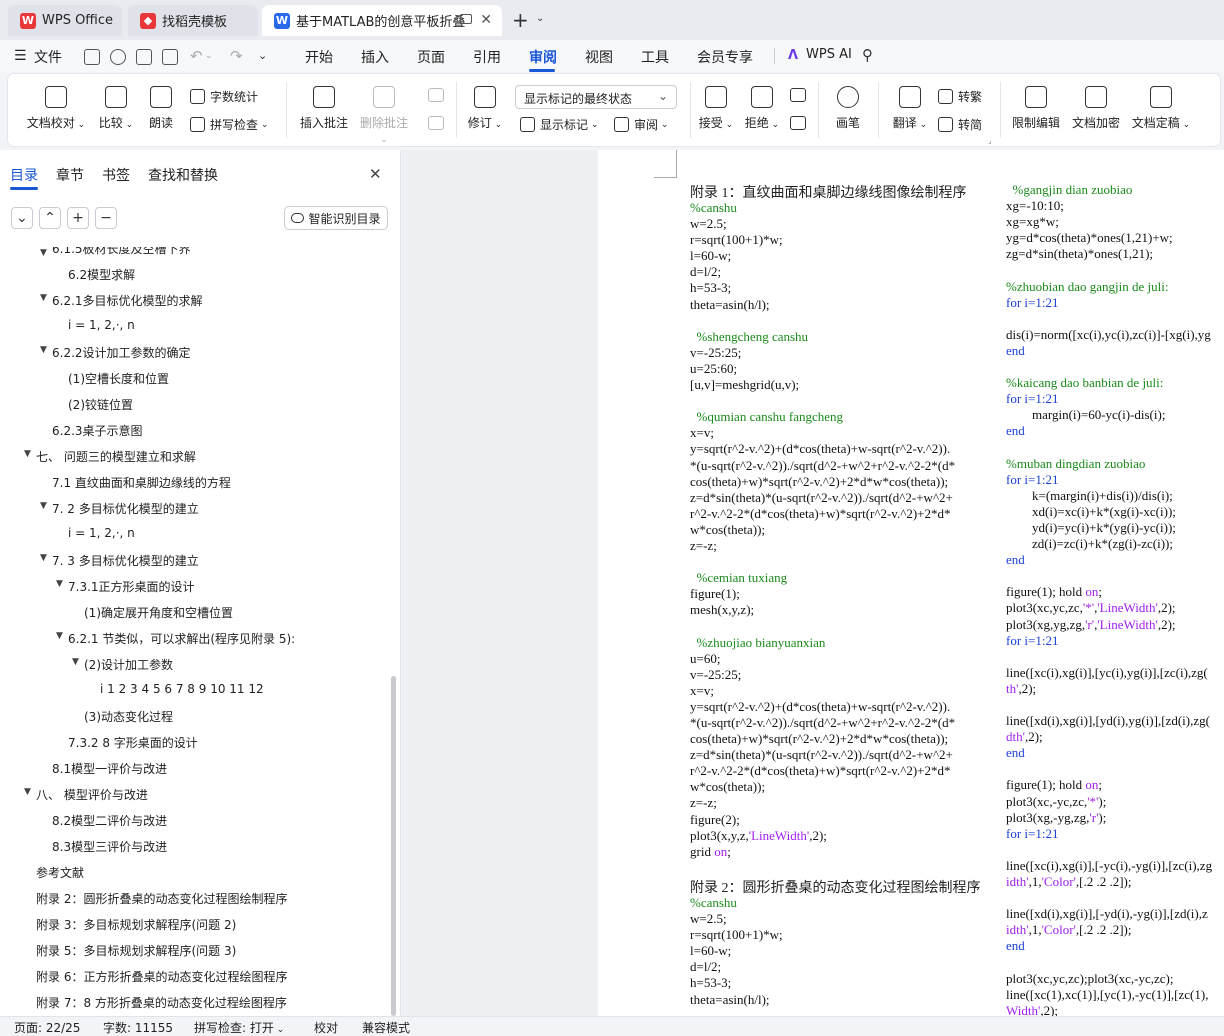 This screenshot has width=1224, height=1036. What do you see at coordinates (116, 108) in the screenshot?
I see `compare-button: 比较 ⌄` at bounding box center [116, 108].